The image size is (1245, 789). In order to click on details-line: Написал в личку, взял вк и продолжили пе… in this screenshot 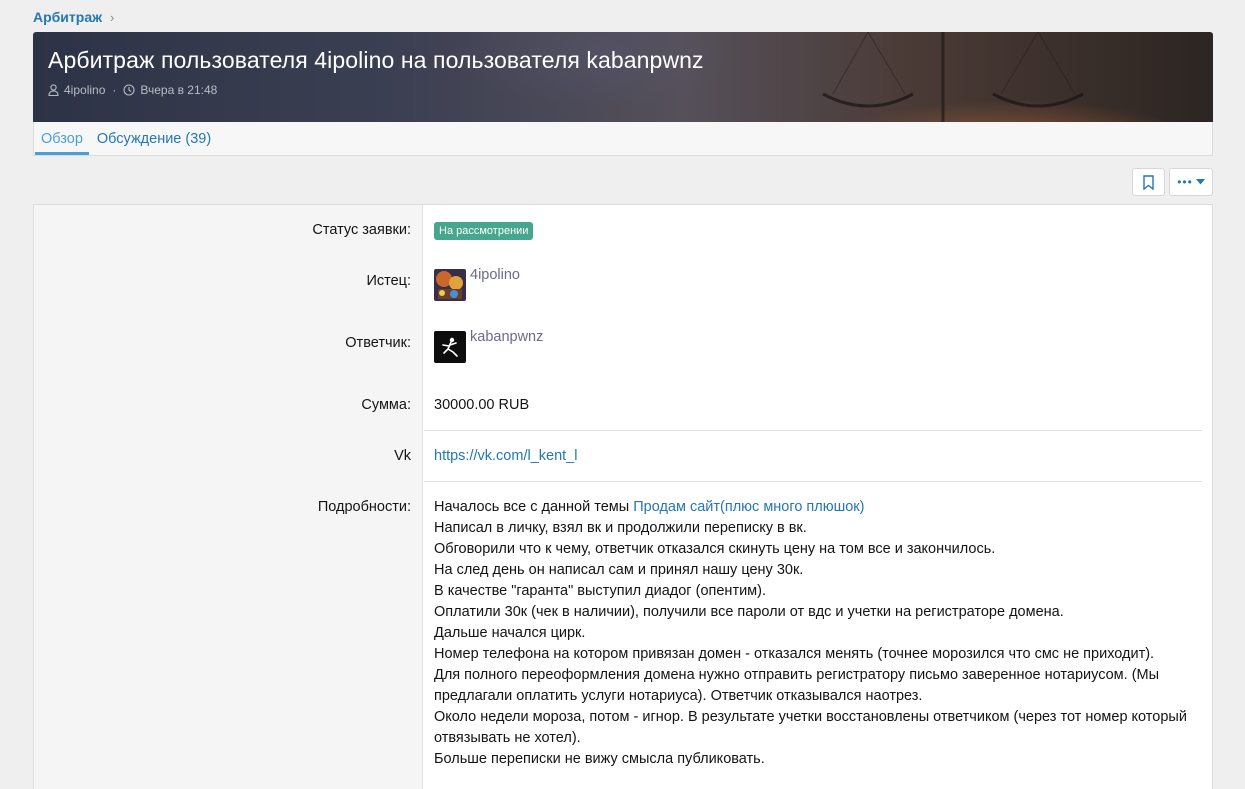, I will do `click(620, 528)`.